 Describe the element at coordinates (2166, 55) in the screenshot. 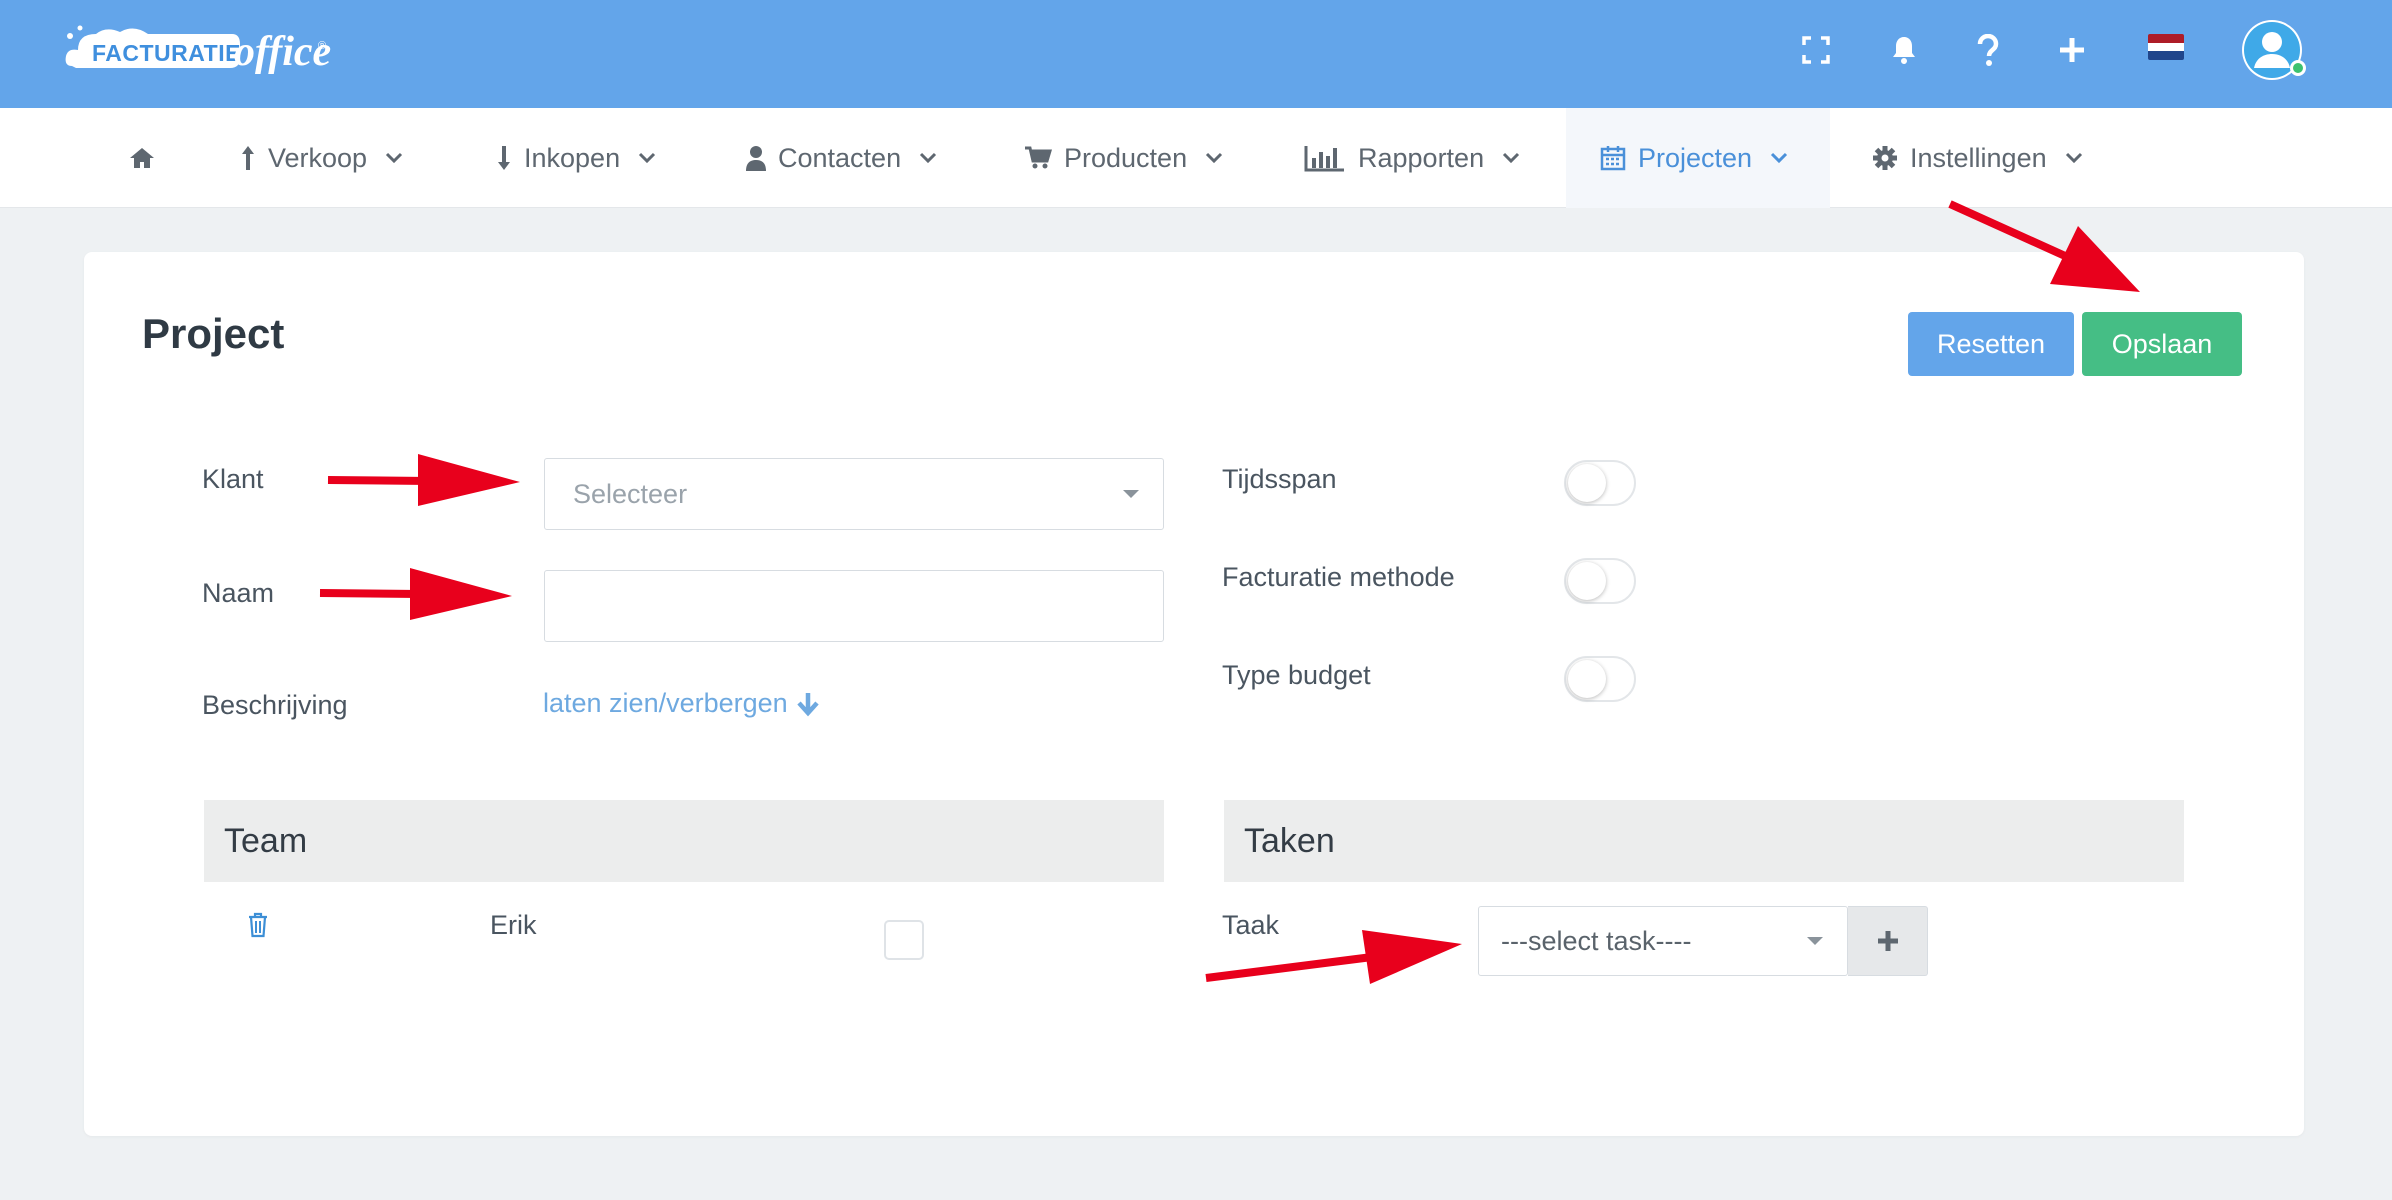

I see `flag-stripe-blue` at that location.